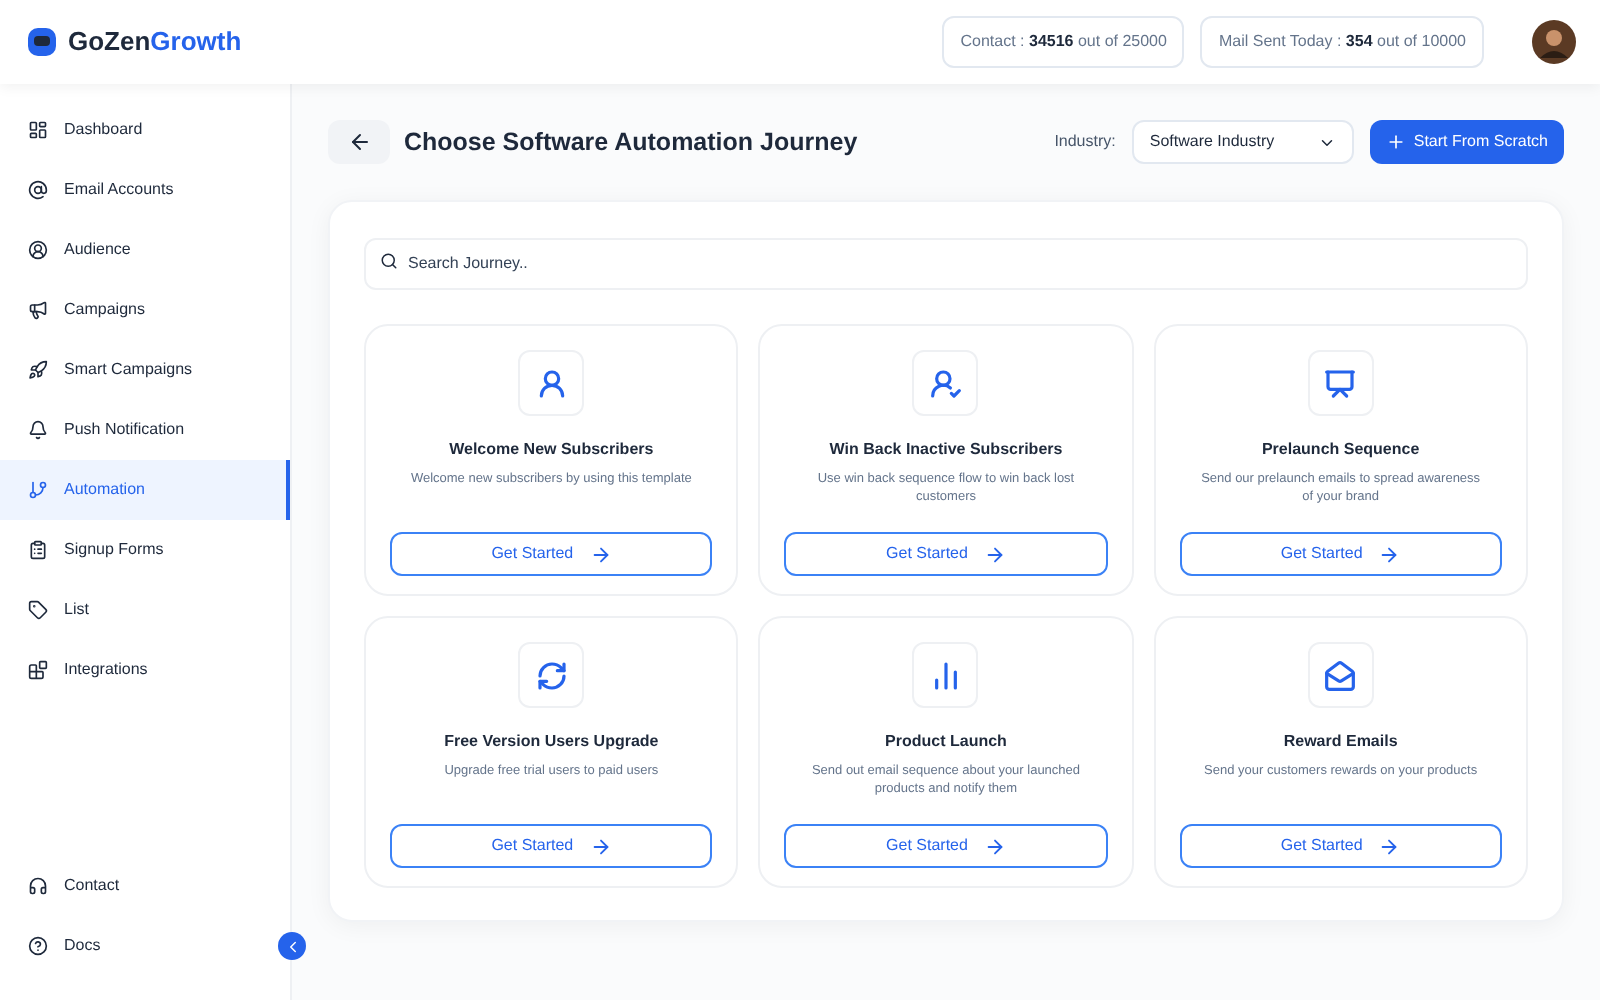  Describe the element at coordinates (145, 370) in the screenshot. I see `sidebar-item: Smart Campaigns` at that location.